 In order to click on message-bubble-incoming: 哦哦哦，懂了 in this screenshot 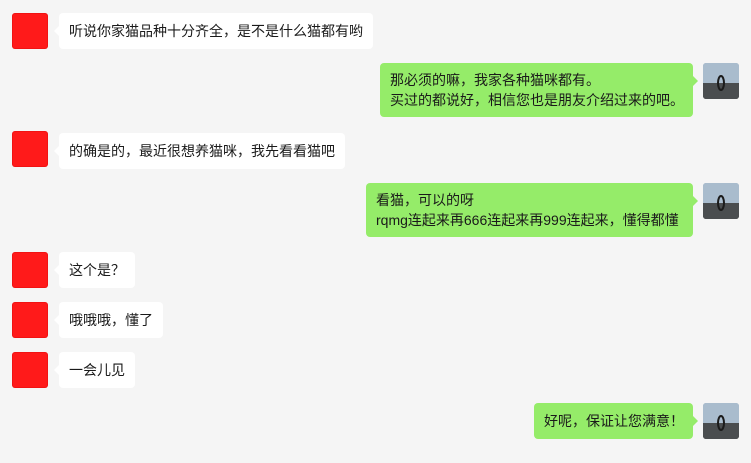, I will do `click(108, 320)`.